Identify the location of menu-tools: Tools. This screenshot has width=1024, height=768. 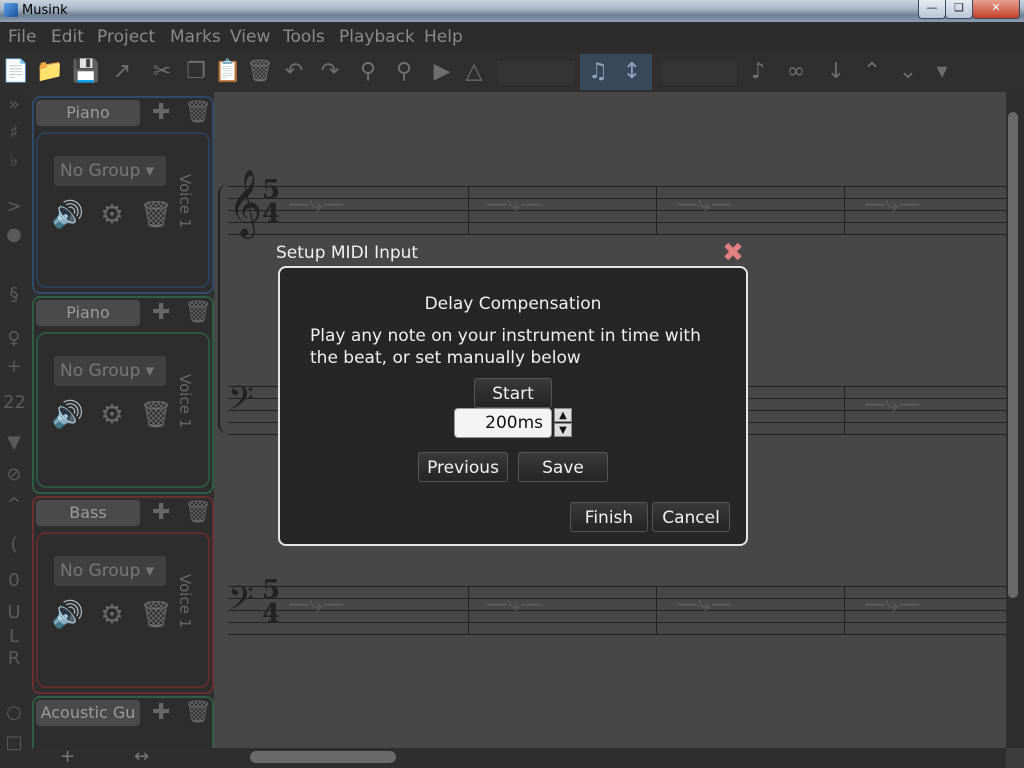
(304, 37).